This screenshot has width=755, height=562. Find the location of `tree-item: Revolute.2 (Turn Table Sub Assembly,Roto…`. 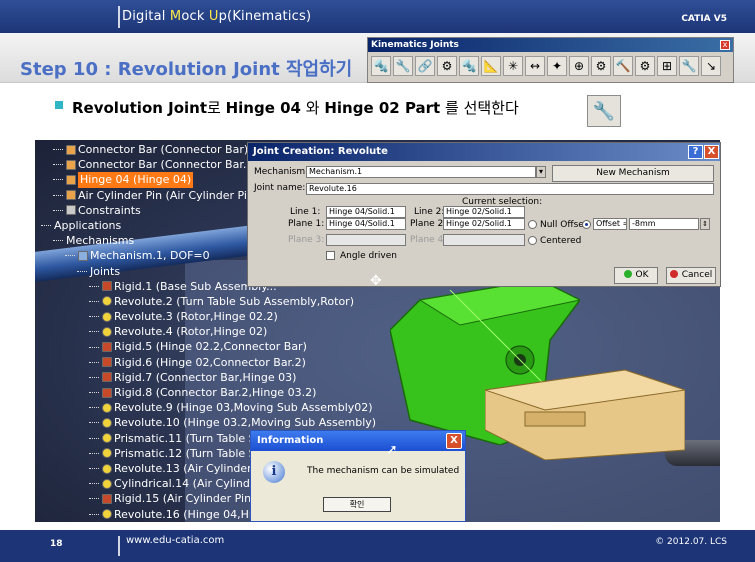

tree-item: Revolute.2 (Turn Table Sub Assembly,Roto… is located at coordinates (208, 301).